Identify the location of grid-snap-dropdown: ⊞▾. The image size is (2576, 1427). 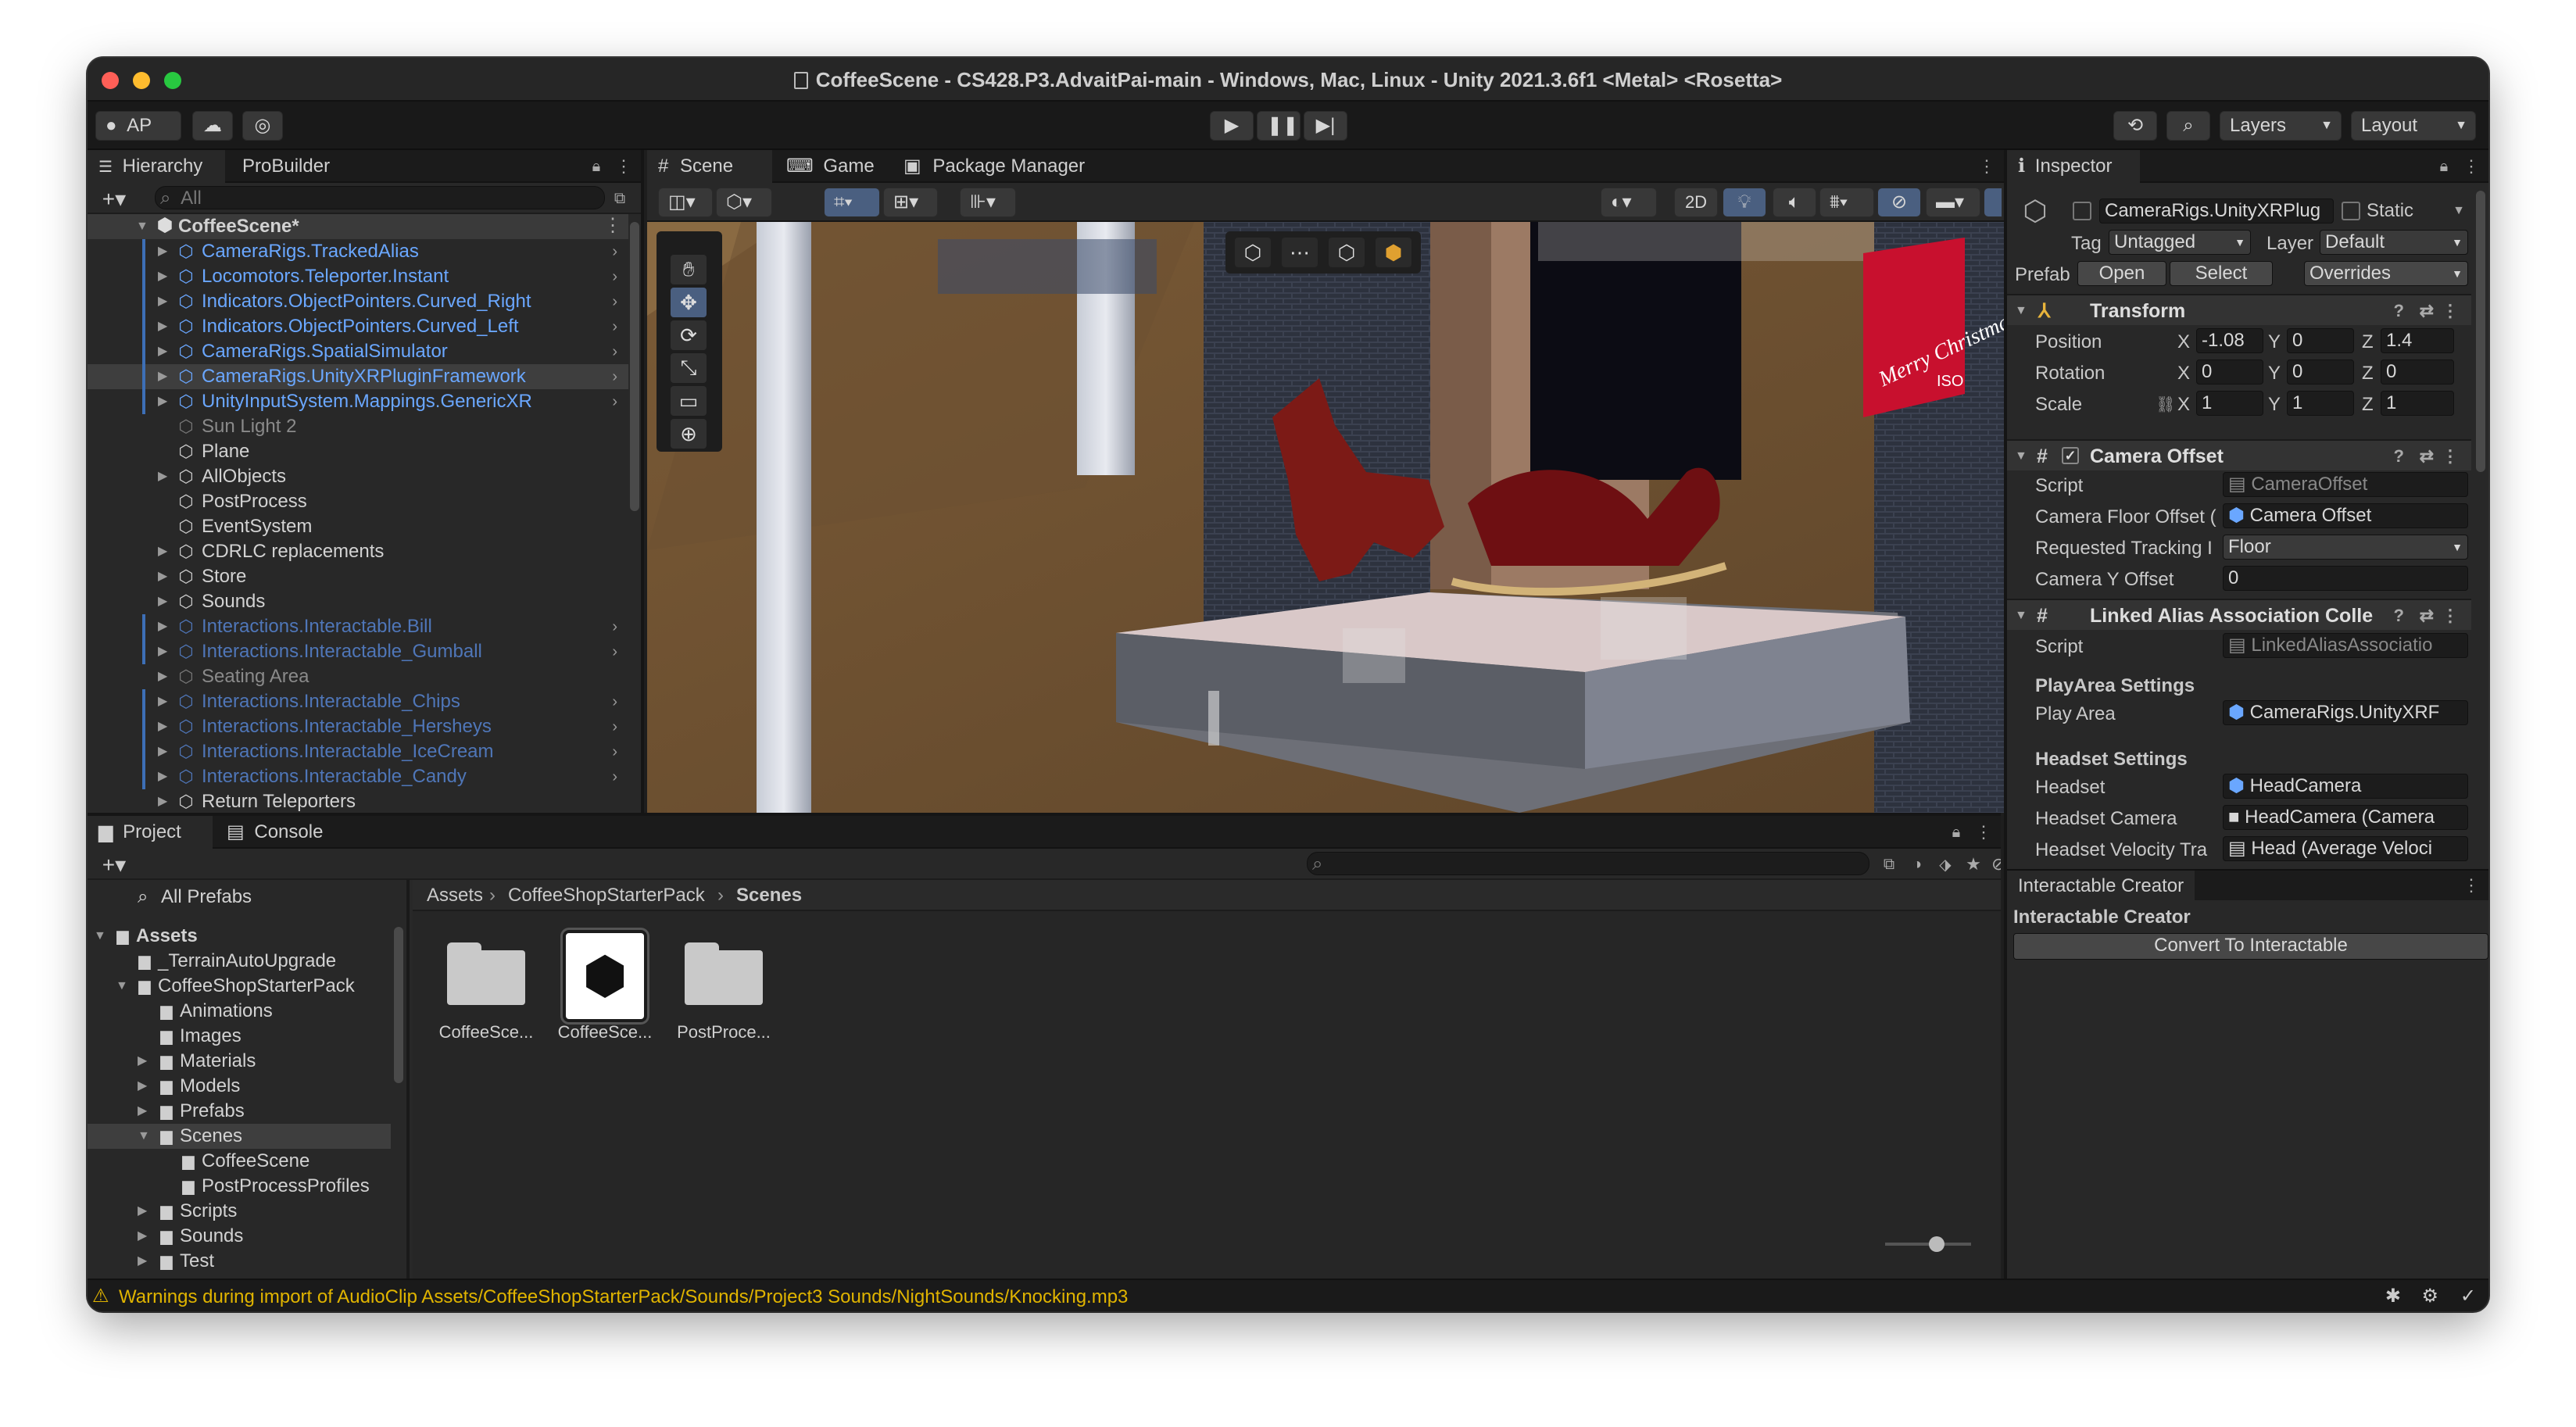
(910, 203).